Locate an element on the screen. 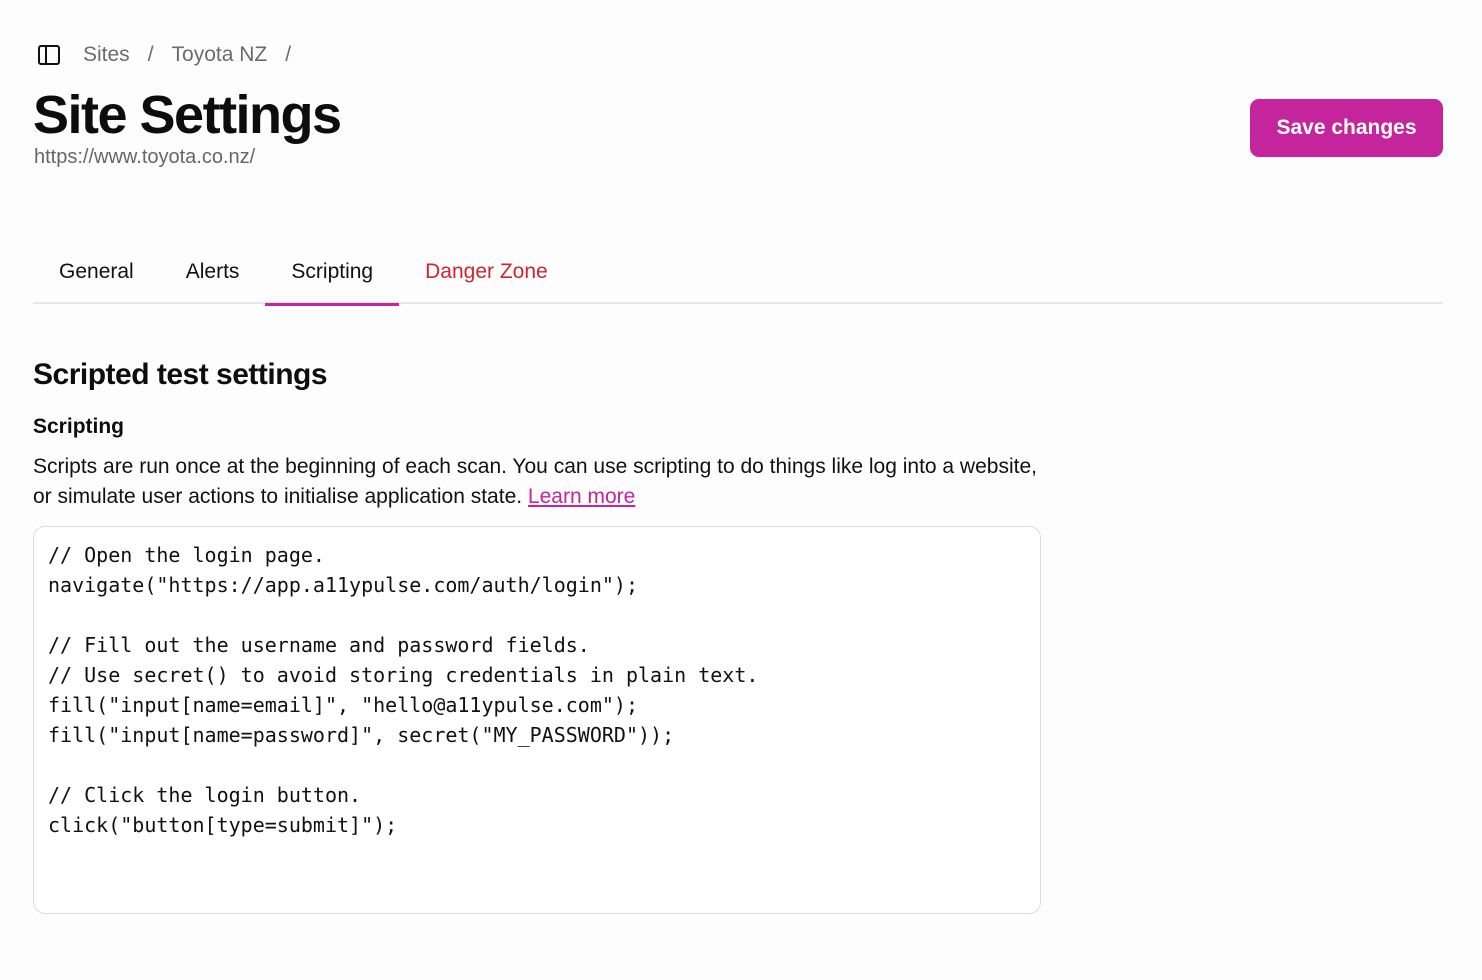 This screenshot has width=1482, height=980. tab-alerts: Alerts is located at coordinates (213, 272).